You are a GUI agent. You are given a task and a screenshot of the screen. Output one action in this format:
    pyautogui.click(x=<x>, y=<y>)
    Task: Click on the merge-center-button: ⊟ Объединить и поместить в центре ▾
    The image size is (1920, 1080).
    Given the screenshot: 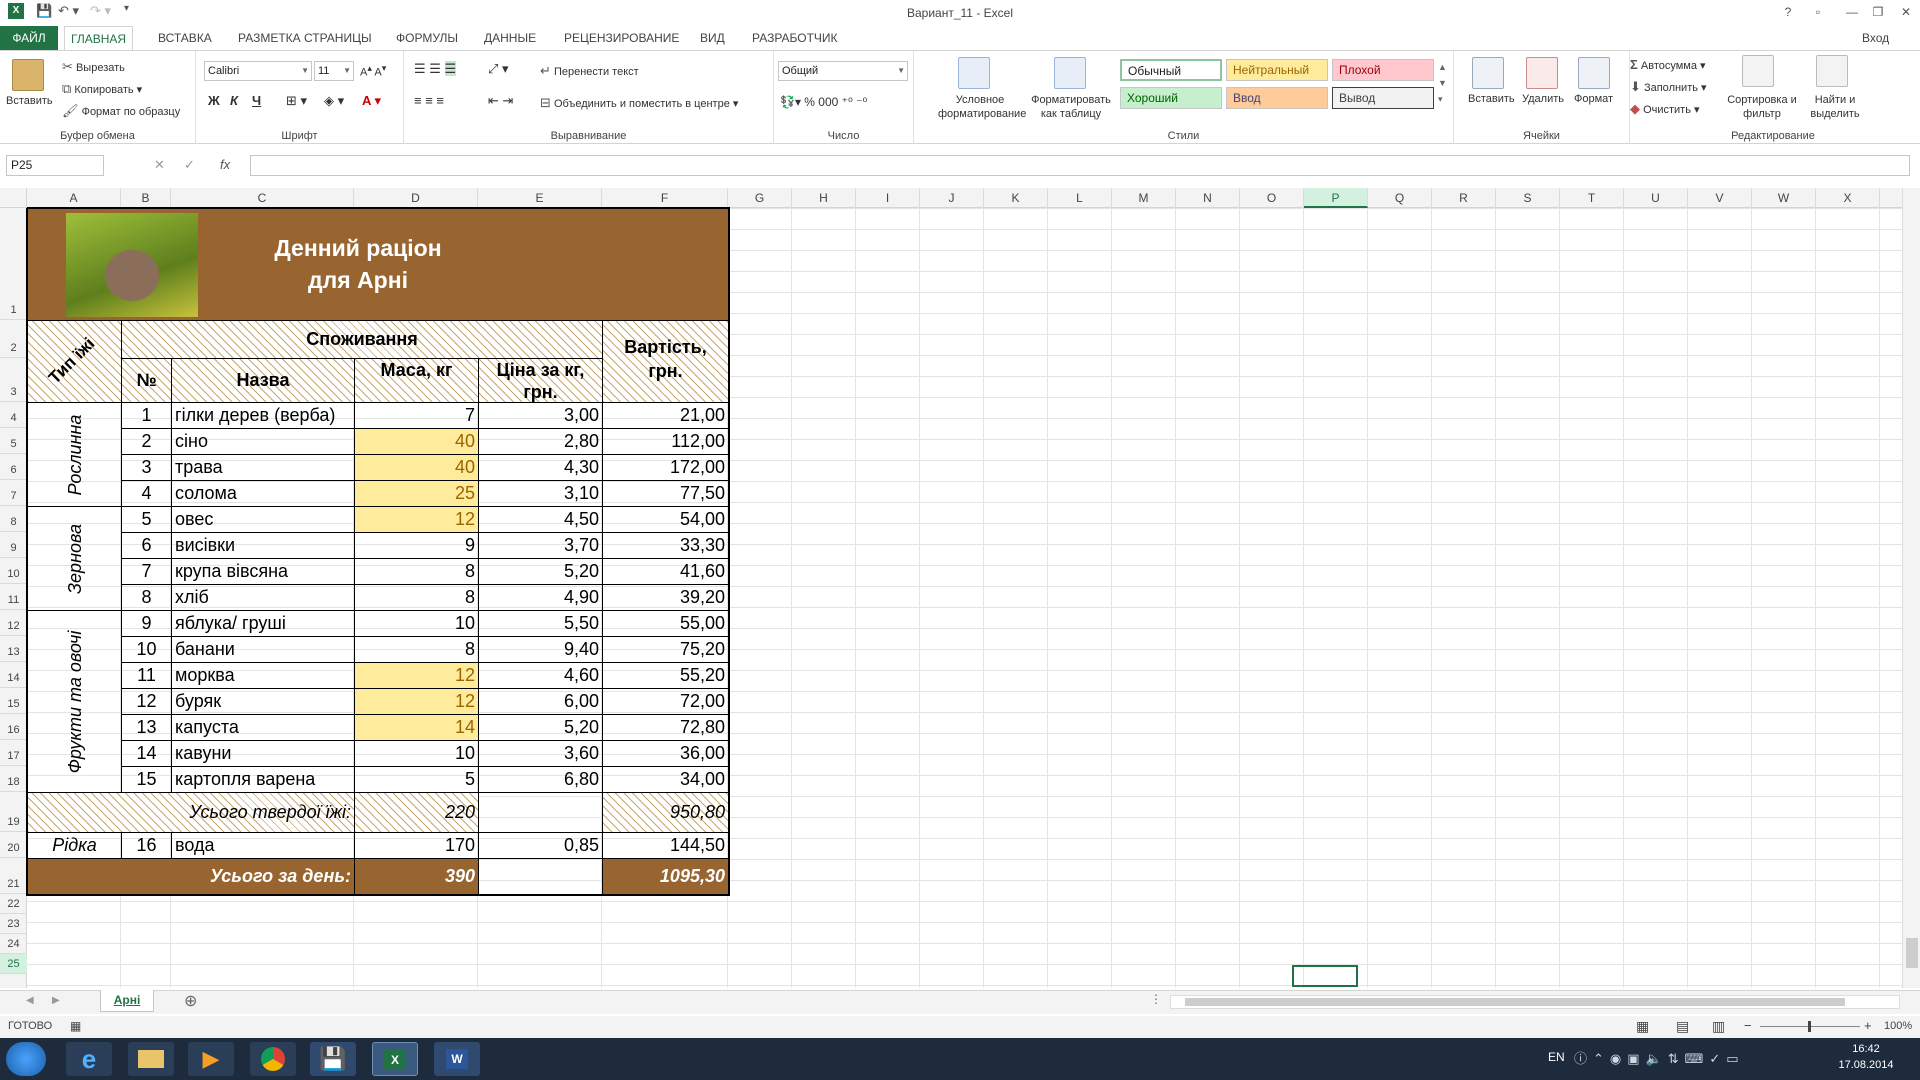 What is the action you would take?
    pyautogui.click(x=639, y=103)
    